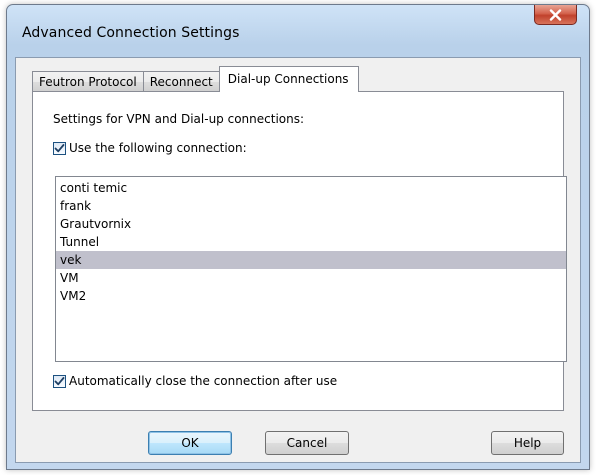  I want to click on use-connection-label: Use the following connection:, so click(158, 148).